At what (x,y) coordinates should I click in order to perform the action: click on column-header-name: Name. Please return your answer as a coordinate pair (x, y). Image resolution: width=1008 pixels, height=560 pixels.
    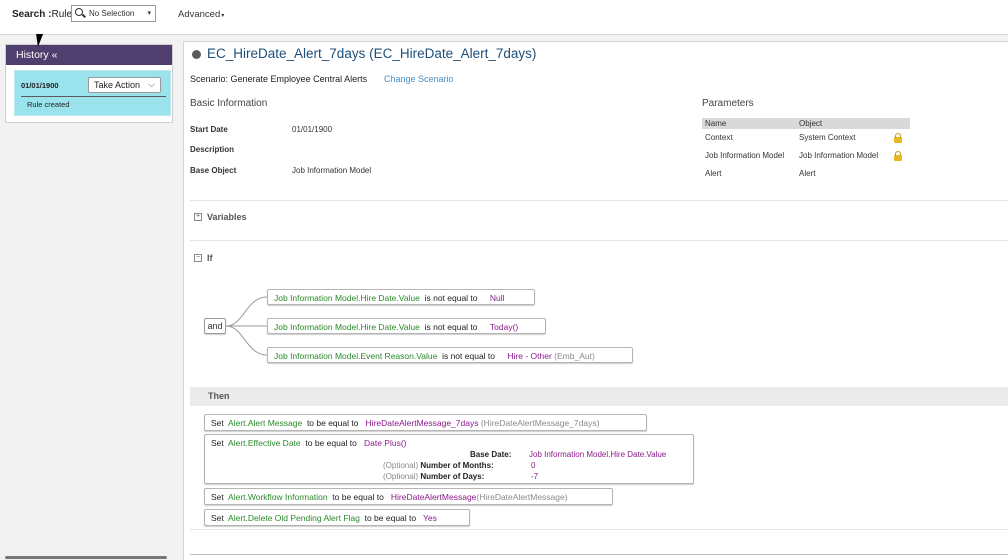
    Looking at the image, I should click on (716, 123).